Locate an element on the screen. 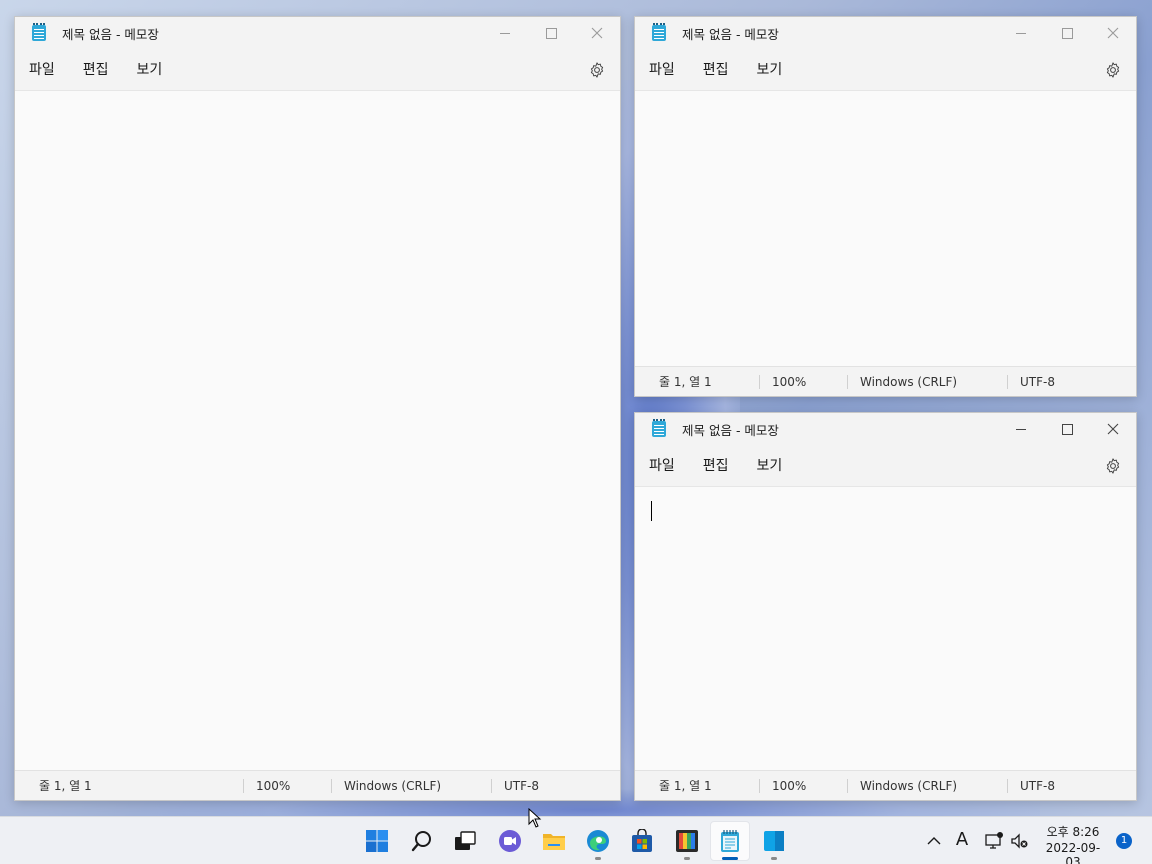 The height and width of the screenshot is (864, 1152). search-icon is located at coordinates (422, 841).